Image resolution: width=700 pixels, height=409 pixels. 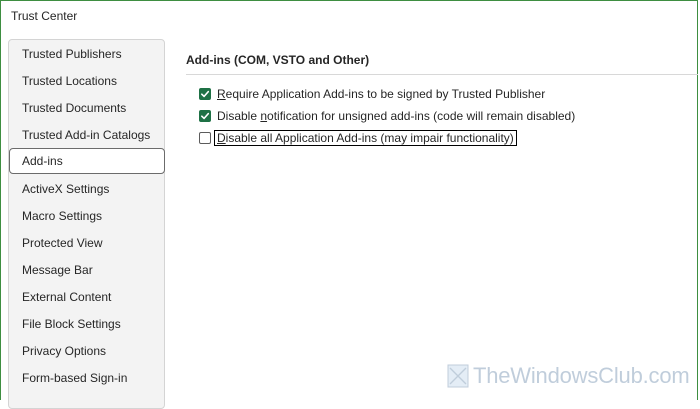 I want to click on section-divider, so click(x=442, y=74).